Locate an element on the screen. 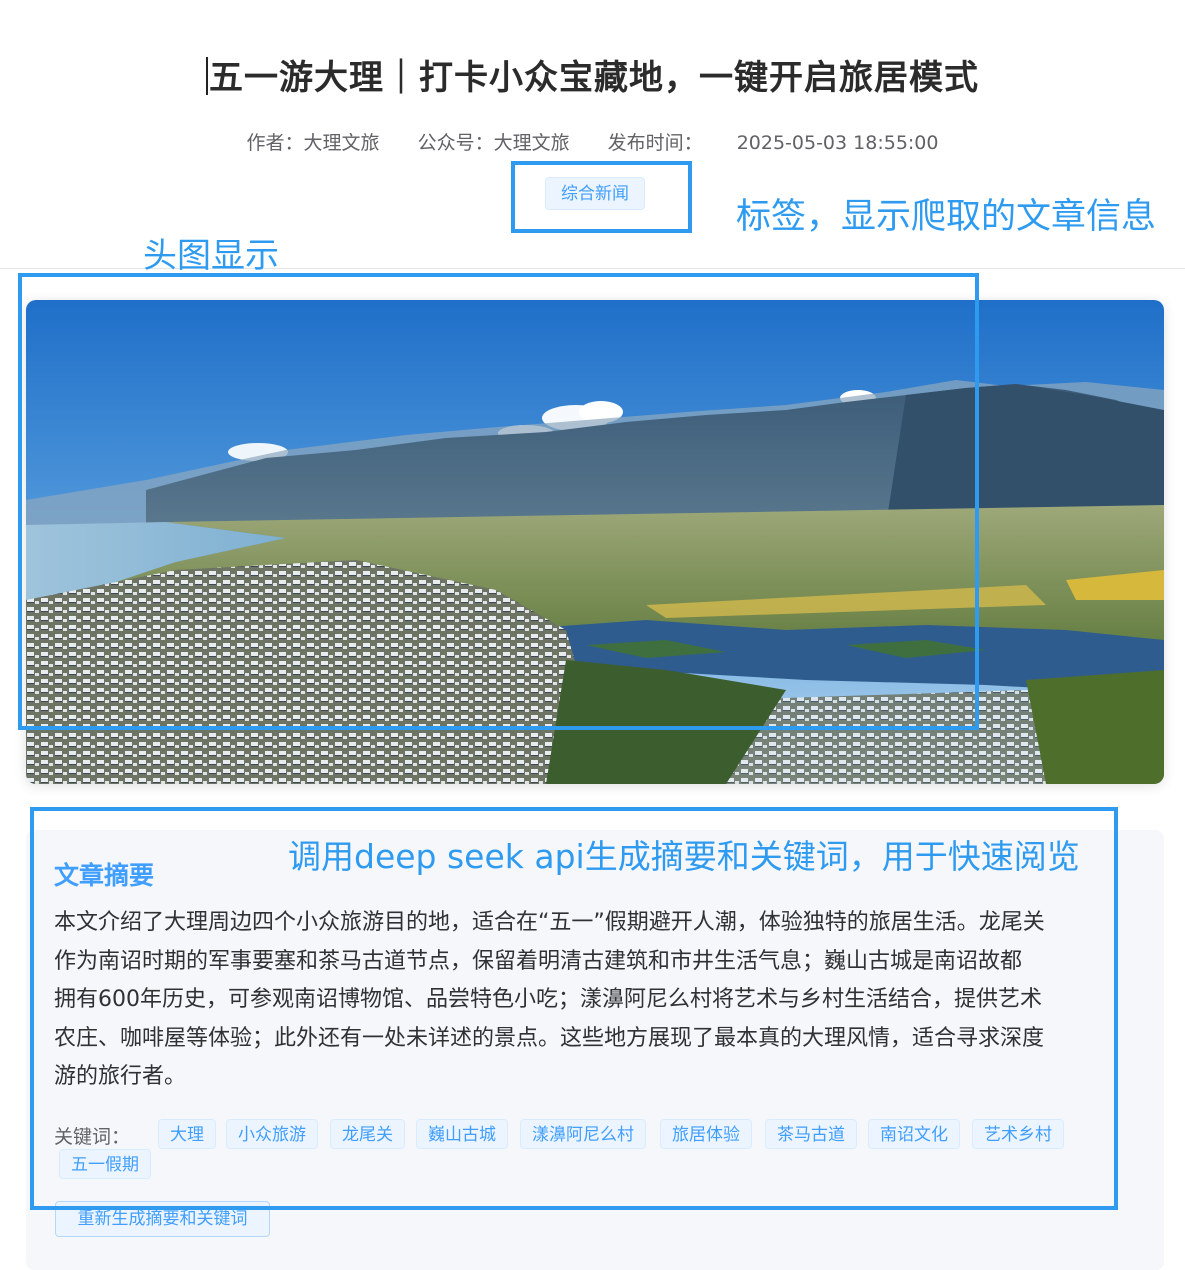 This screenshot has width=1185, height=1270. article-title-text: 五一游大理｜打卡小众宝藏地，一键开启旅居模式 is located at coordinates (594, 78).